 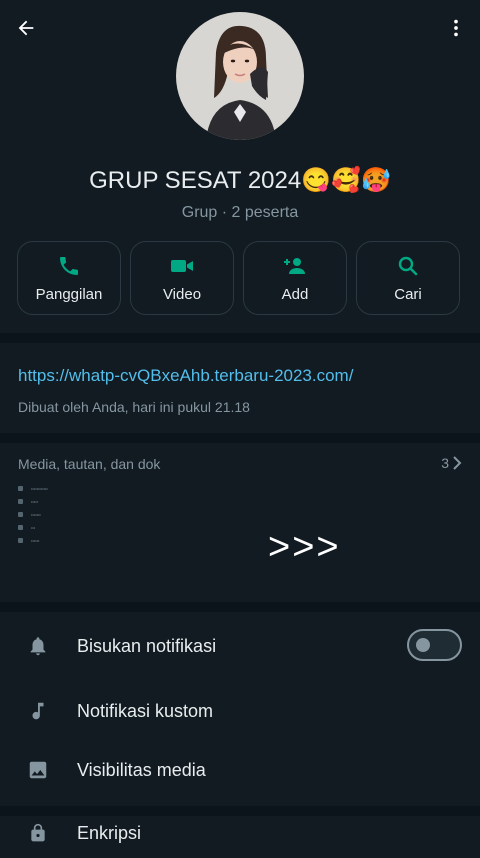 What do you see at coordinates (451, 463) in the screenshot?
I see `media-count: 3` at bounding box center [451, 463].